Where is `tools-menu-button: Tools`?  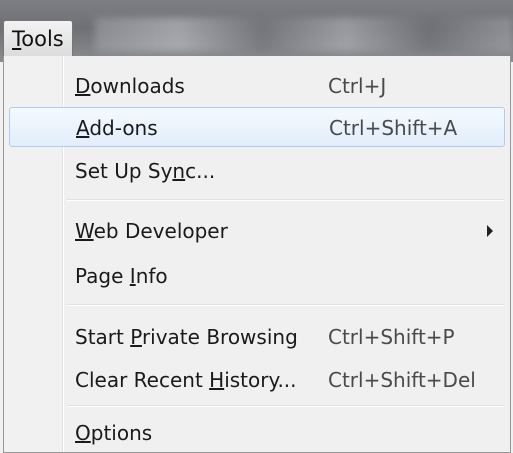
tools-menu-button: Tools is located at coordinates (38, 38).